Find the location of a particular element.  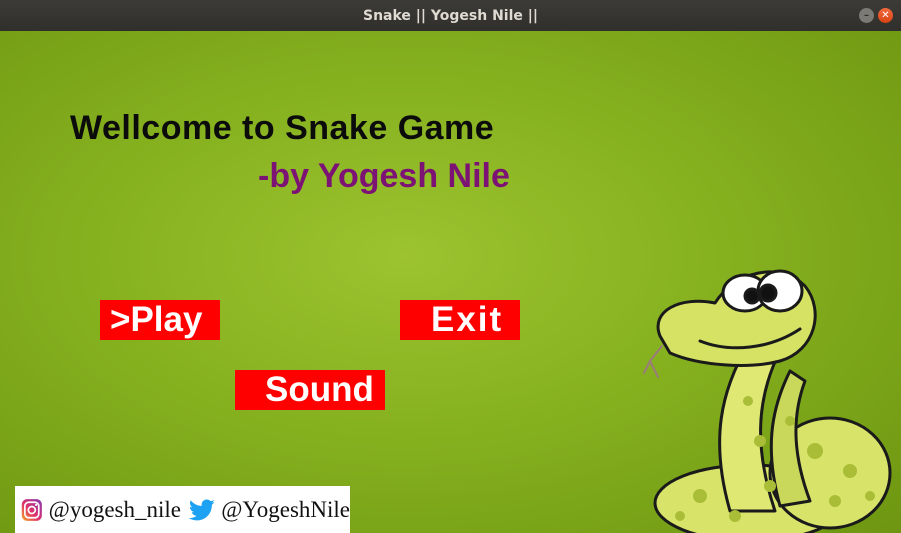

instagram-handle: @yogesh_nile is located at coordinates (114, 509).